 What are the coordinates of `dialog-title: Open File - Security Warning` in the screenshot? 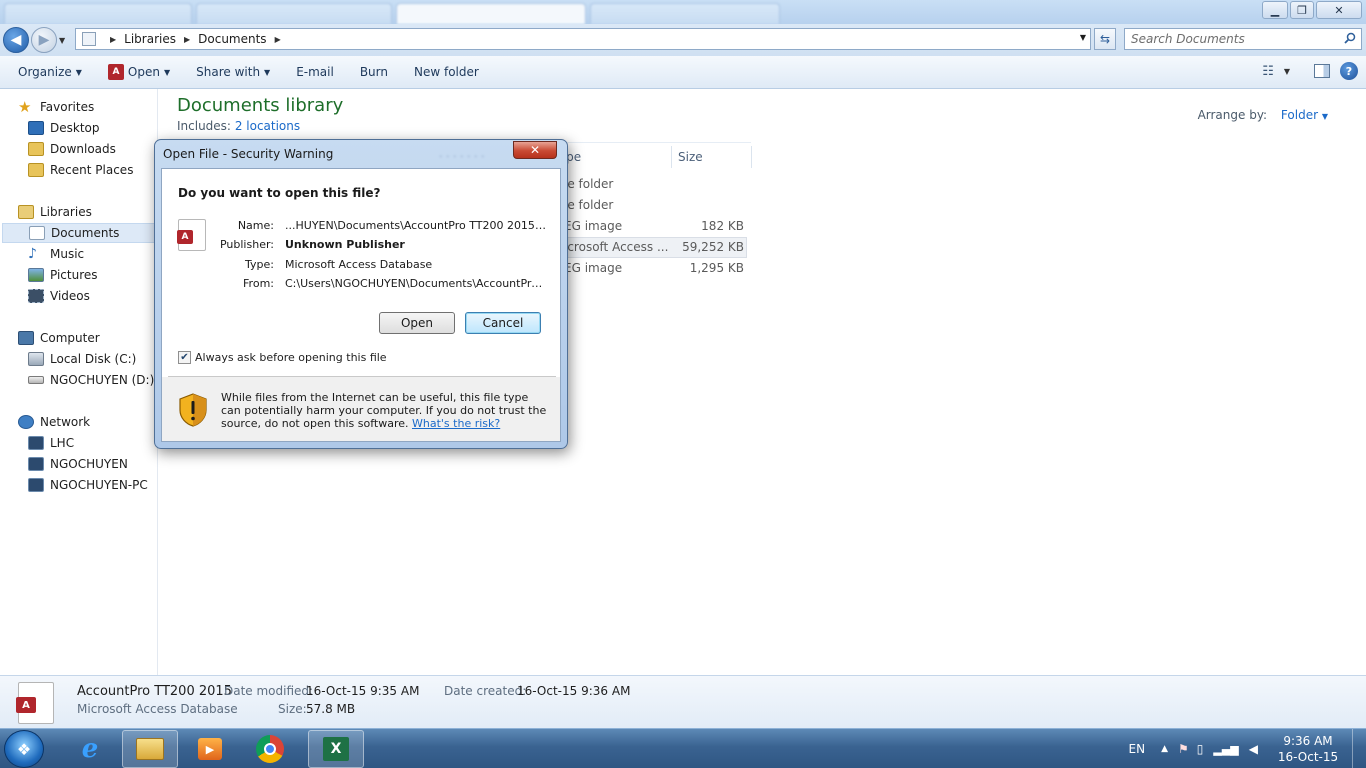 It's located at (248, 154).